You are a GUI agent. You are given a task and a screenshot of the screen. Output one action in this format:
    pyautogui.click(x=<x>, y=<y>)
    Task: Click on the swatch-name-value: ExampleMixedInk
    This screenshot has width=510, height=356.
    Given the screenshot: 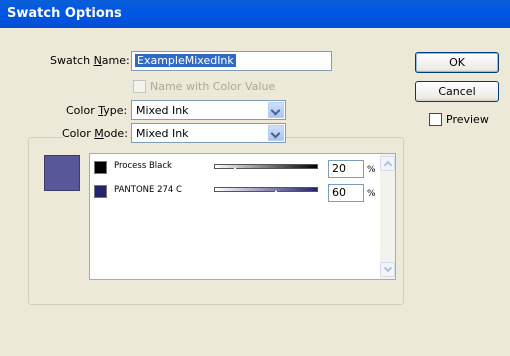 What is the action you would take?
    pyautogui.click(x=185, y=60)
    